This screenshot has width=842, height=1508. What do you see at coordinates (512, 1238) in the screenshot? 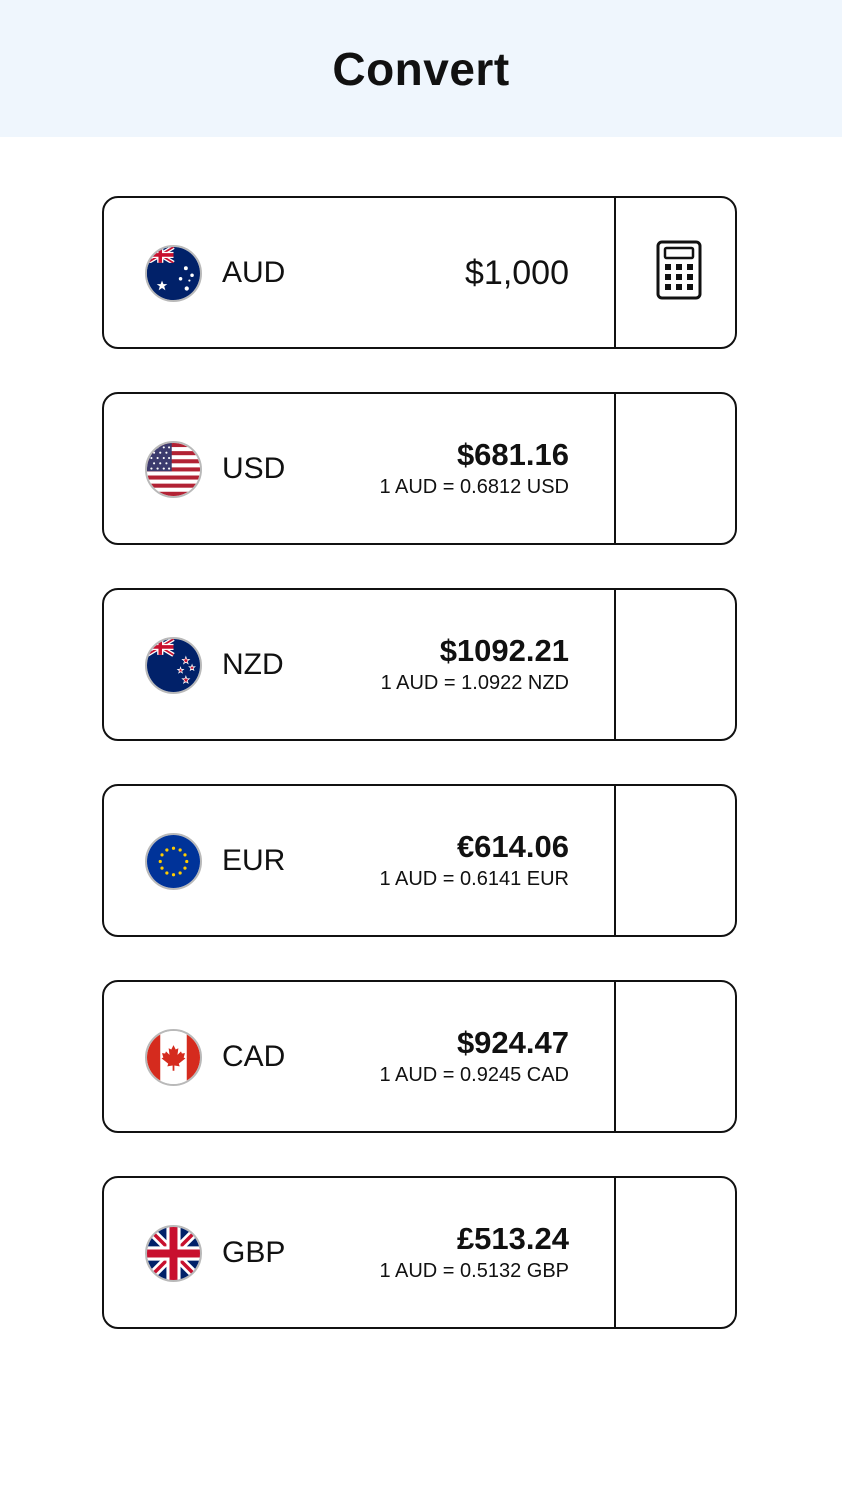
I see `converted-amount: £513.24` at bounding box center [512, 1238].